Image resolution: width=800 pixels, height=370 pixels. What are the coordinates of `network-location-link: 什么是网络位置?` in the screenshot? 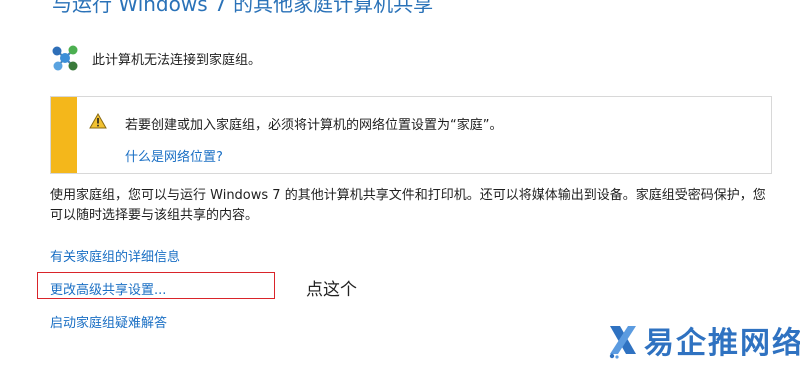 It's located at (174, 155).